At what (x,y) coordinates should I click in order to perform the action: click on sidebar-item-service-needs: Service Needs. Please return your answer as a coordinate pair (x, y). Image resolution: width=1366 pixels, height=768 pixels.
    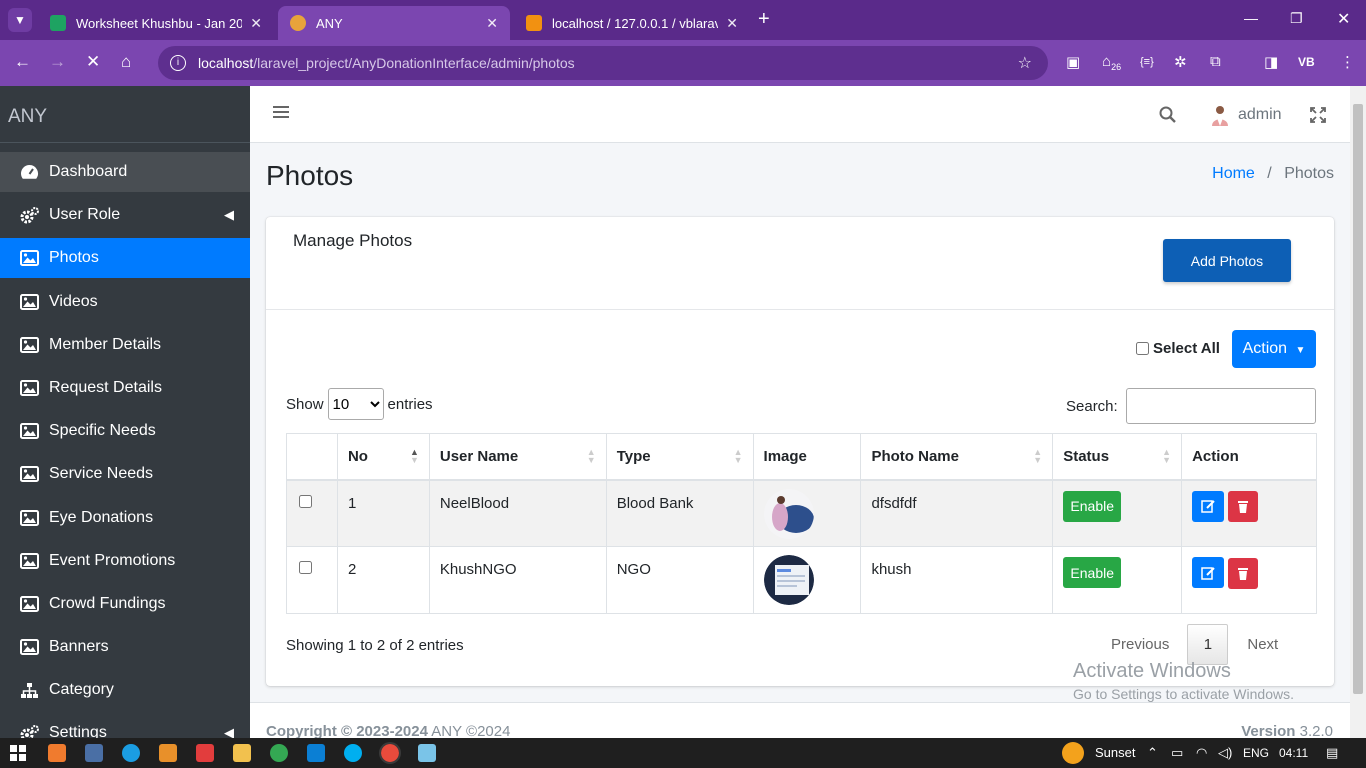
    Looking at the image, I should click on (125, 474).